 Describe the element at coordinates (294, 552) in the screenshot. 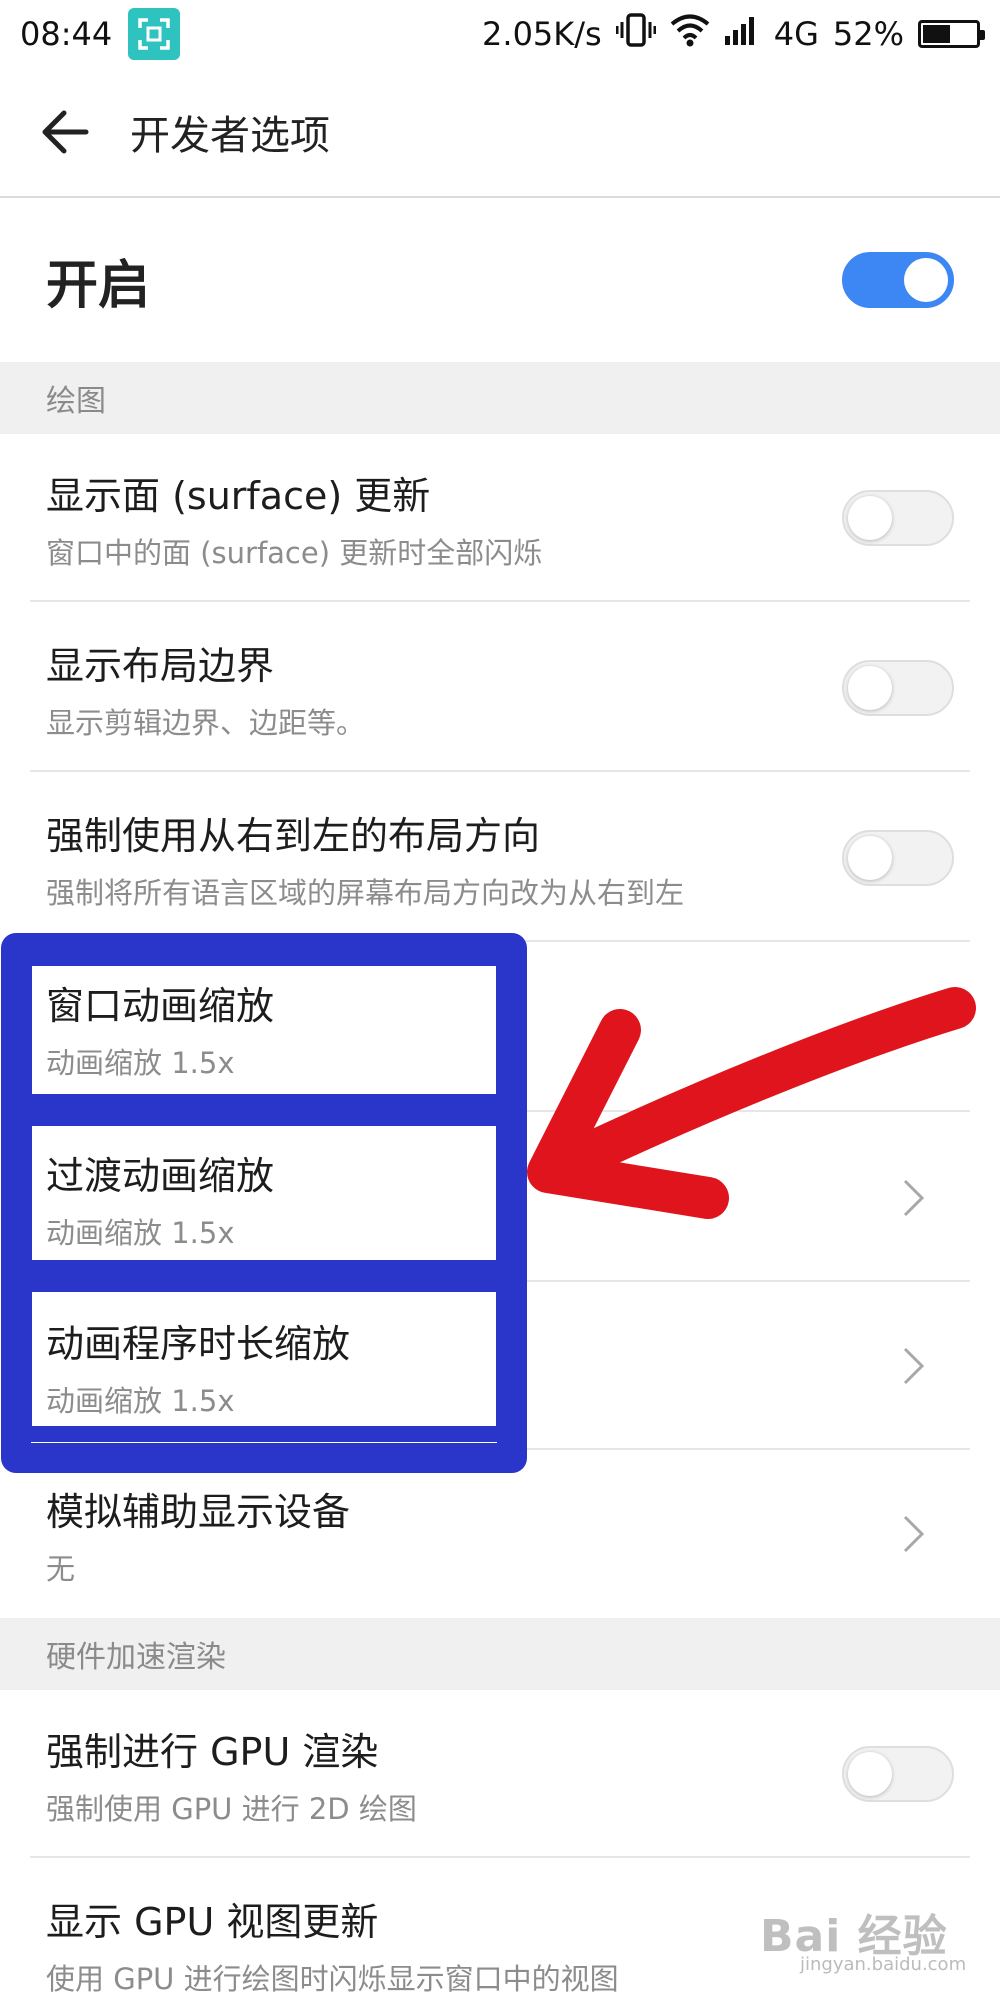

I see `item-subtitle: 窗口中的面 (surface) 更新时全部闪烁` at that location.